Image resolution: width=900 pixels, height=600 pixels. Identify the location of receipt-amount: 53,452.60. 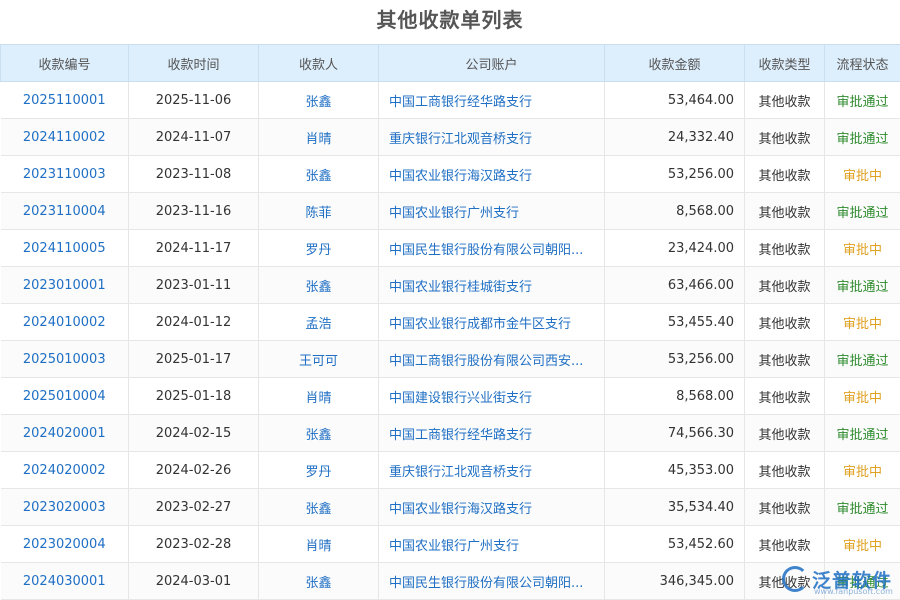
(675, 544).